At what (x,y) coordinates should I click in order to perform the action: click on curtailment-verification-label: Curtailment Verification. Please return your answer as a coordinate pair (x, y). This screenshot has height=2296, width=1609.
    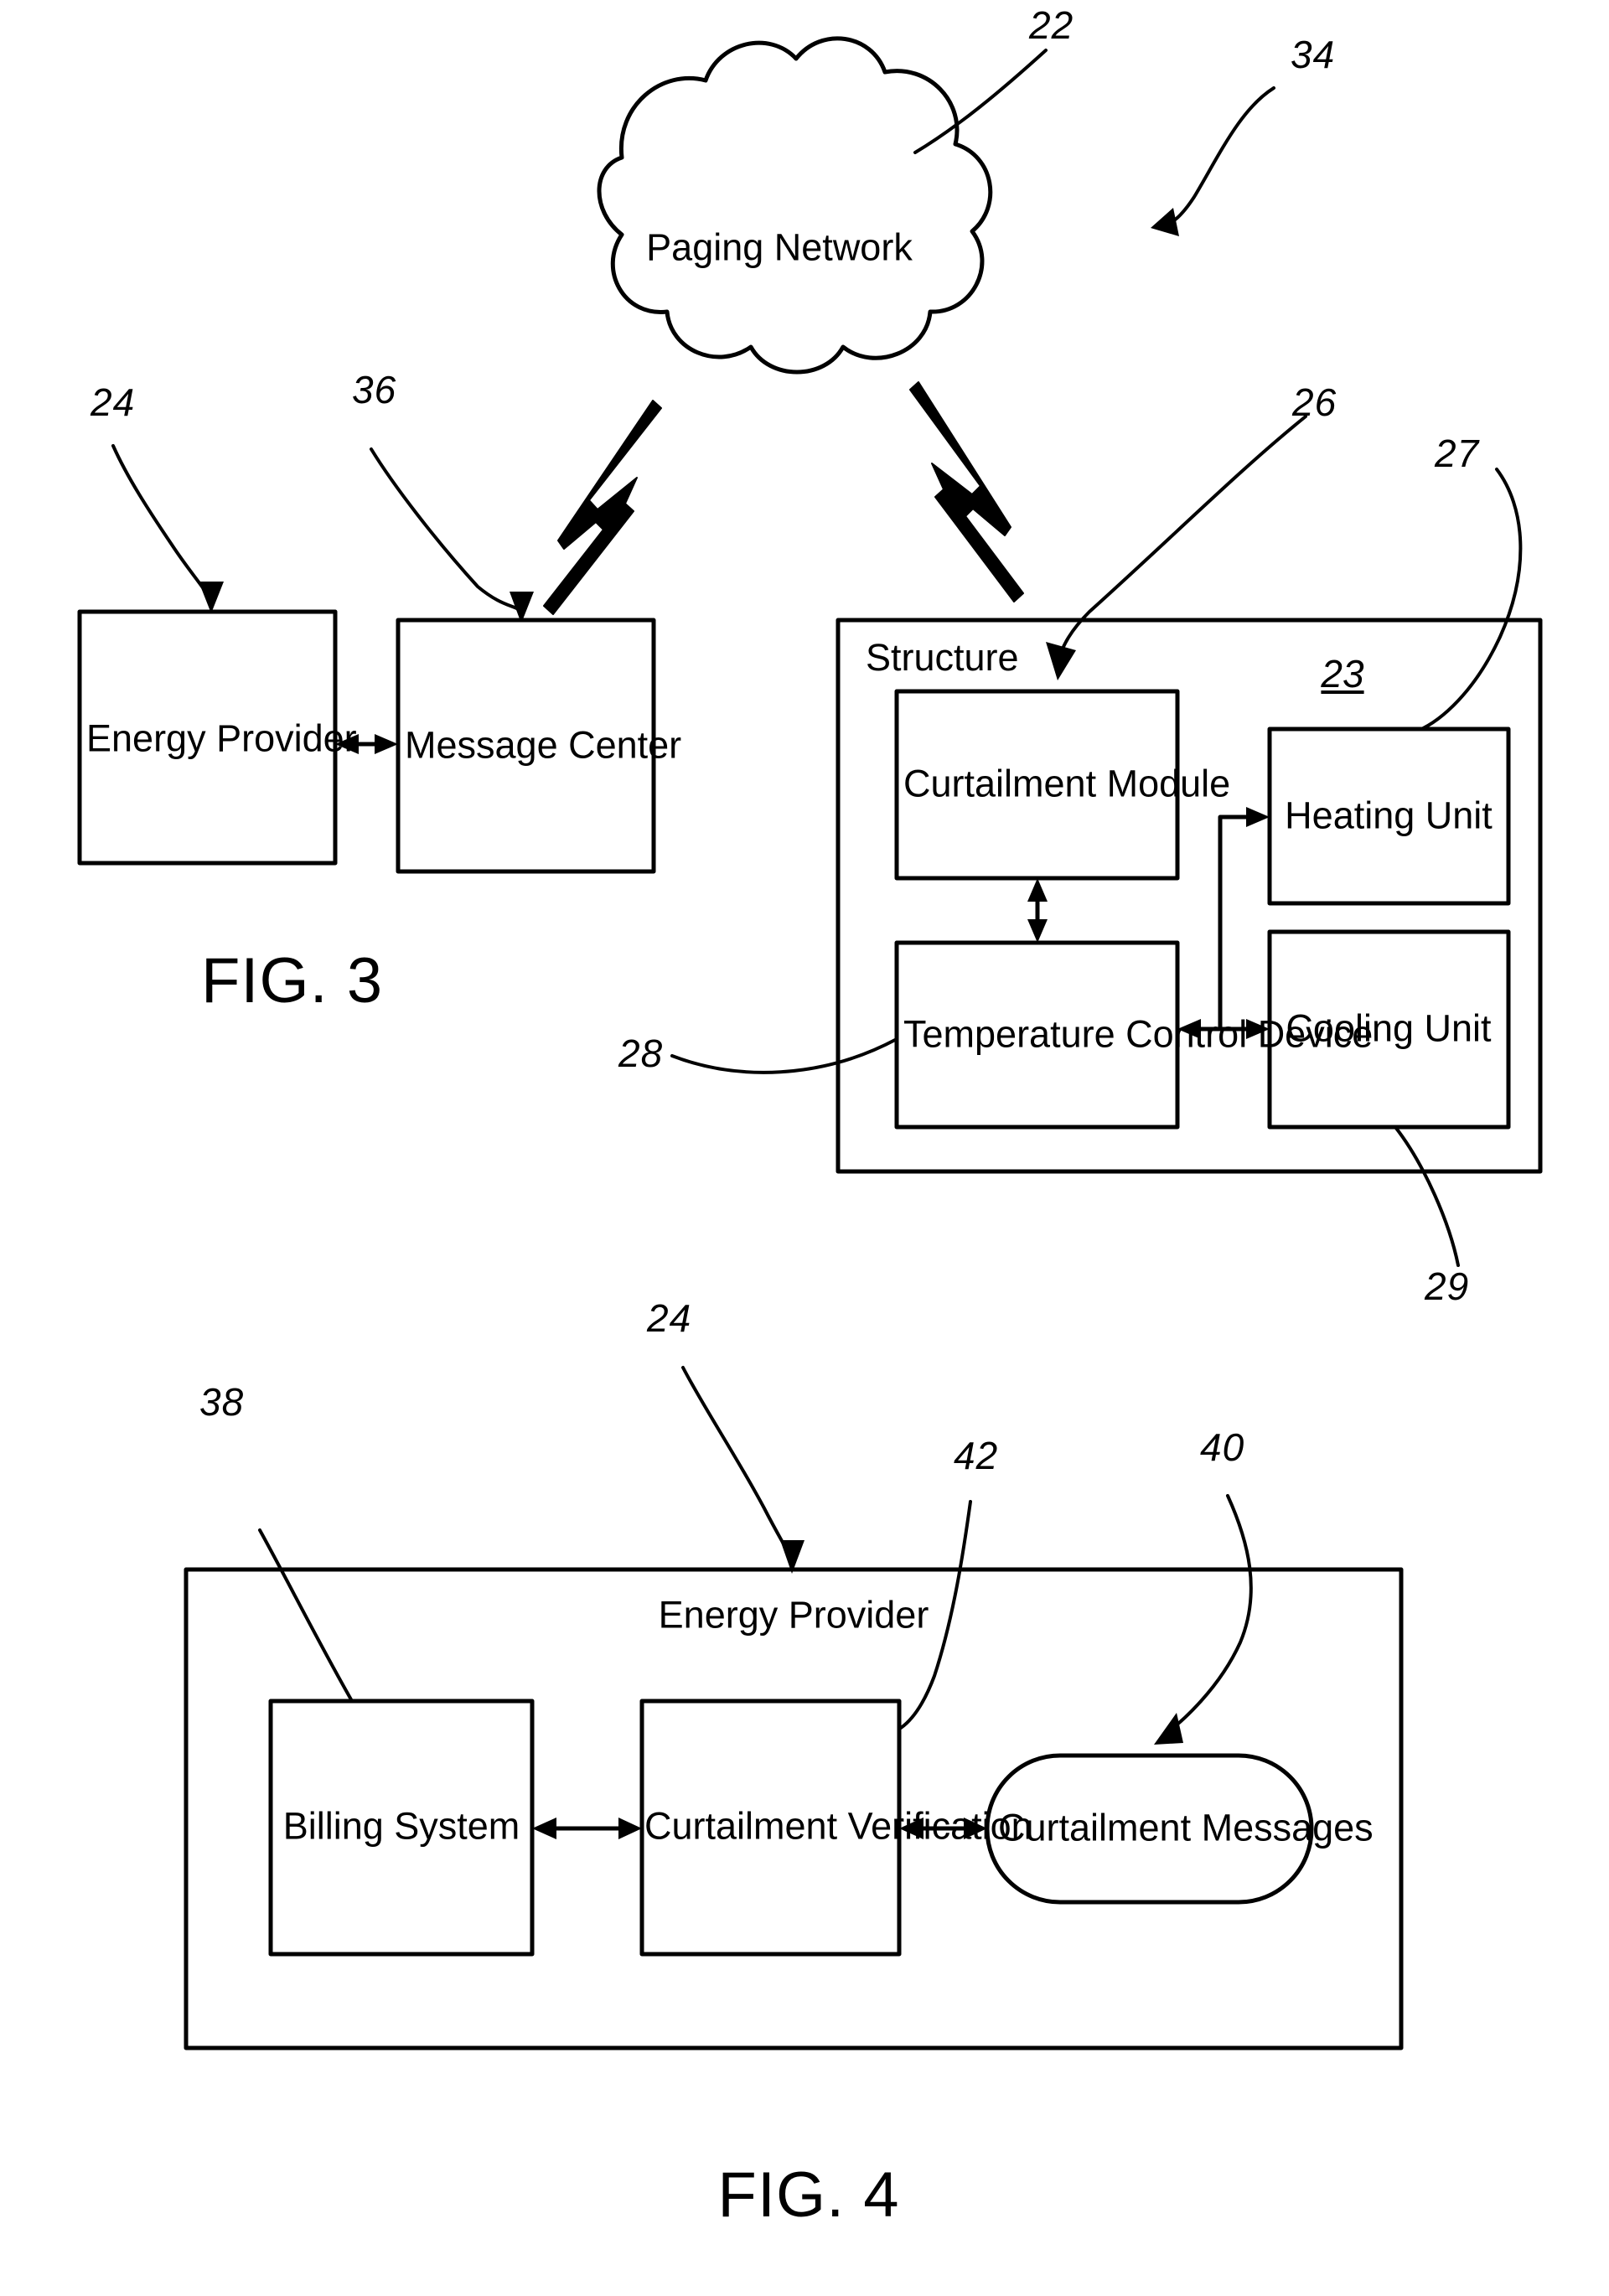
    Looking at the image, I should click on (838, 1826).